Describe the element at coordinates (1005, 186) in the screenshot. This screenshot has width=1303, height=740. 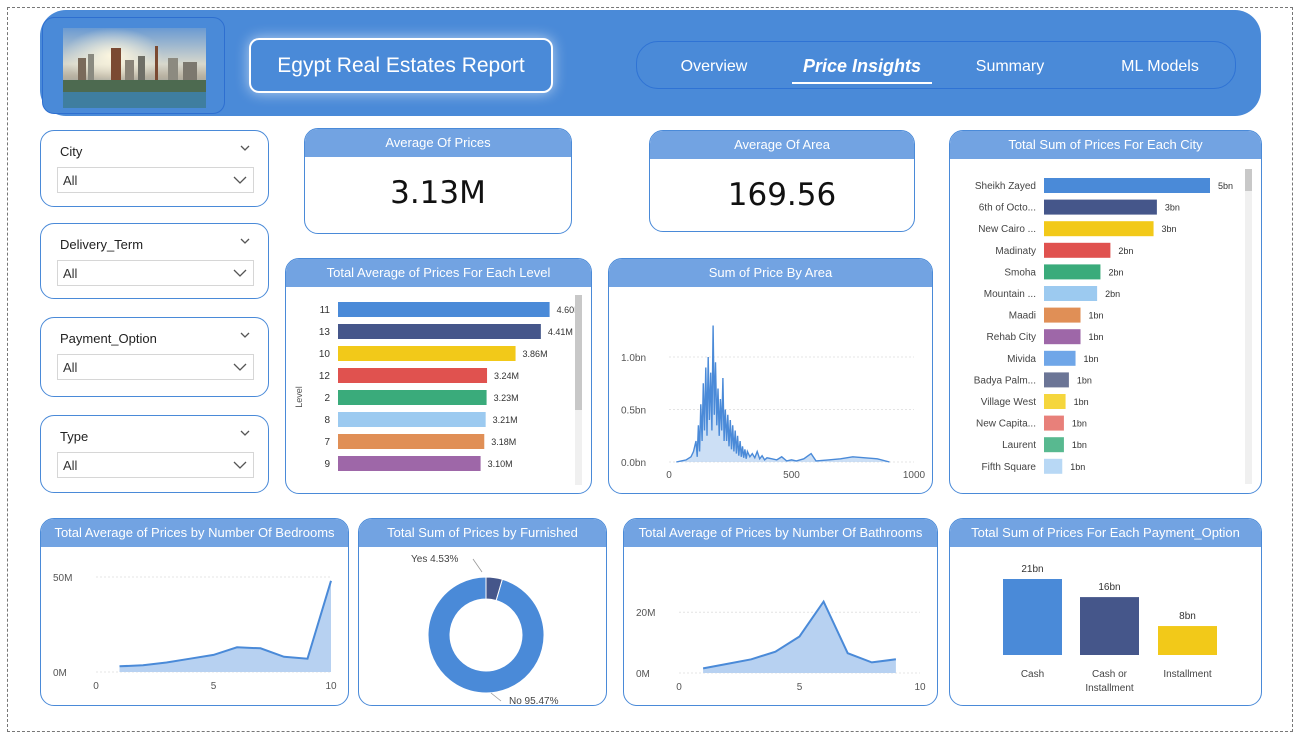
I see `tick-label: Sheikh Zayed` at that location.